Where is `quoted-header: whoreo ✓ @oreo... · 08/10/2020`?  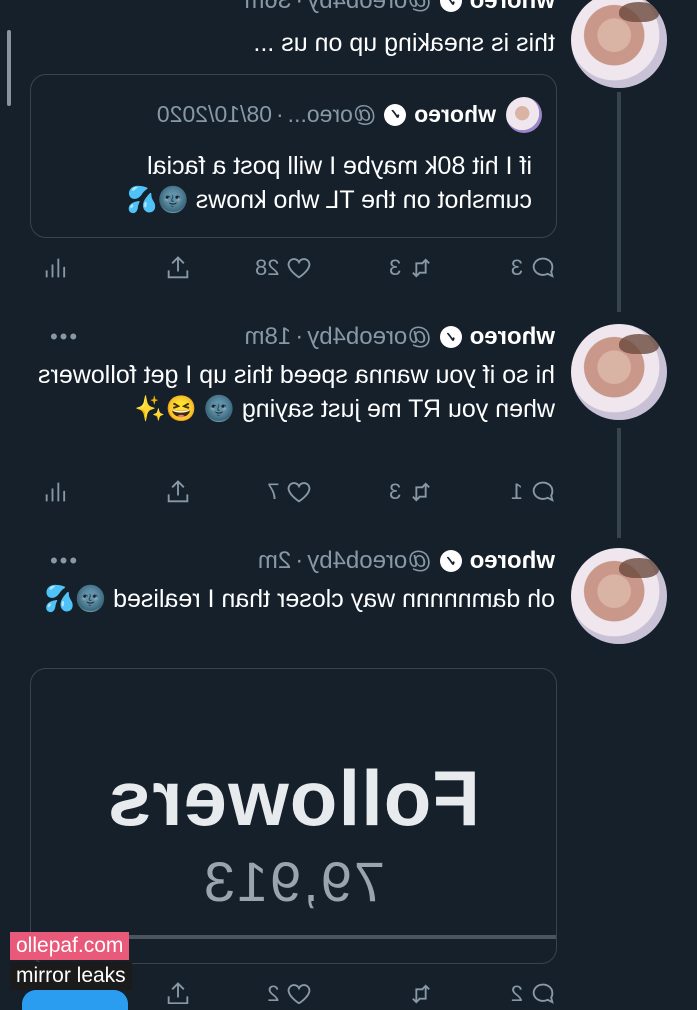
quoted-header: whoreo ✓ @oreo... · 08/10/2020 is located at coordinates (326, 114).